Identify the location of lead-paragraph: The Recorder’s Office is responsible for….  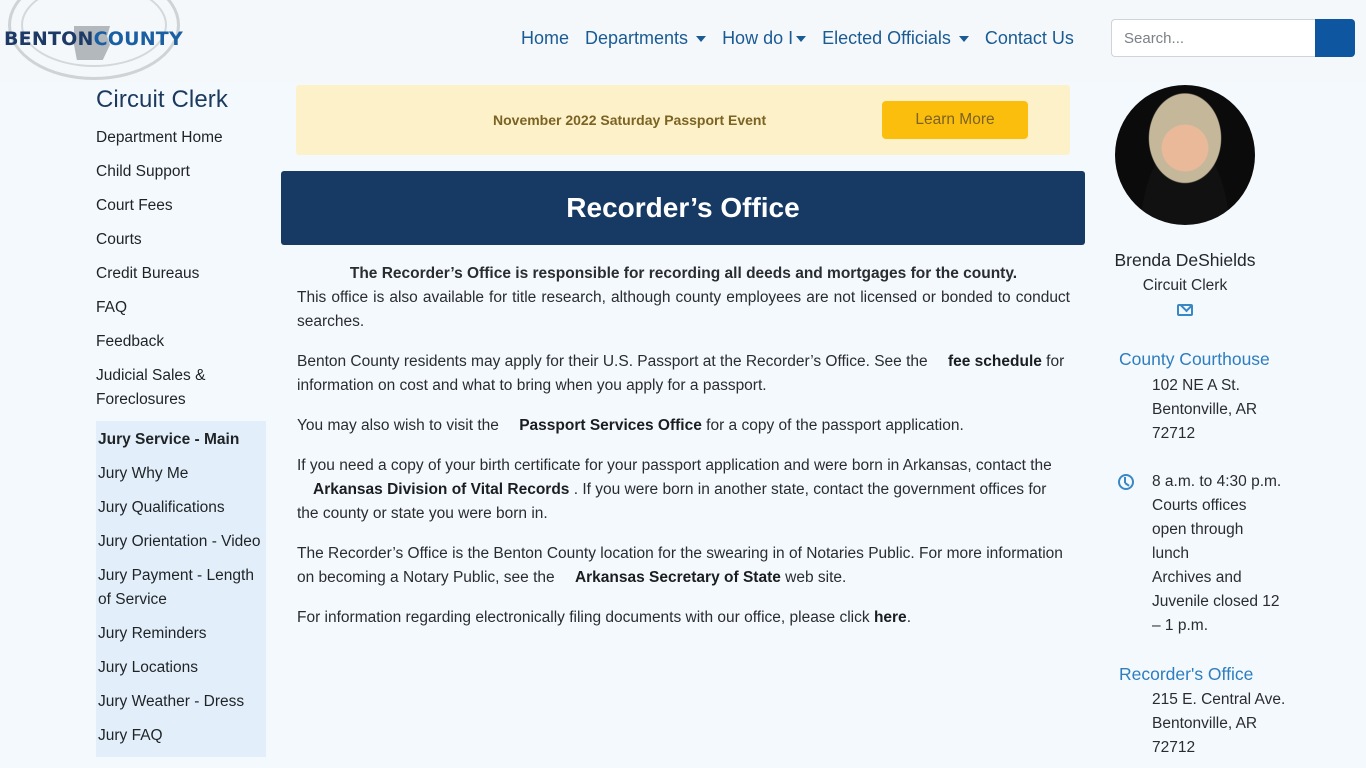
(683, 273).